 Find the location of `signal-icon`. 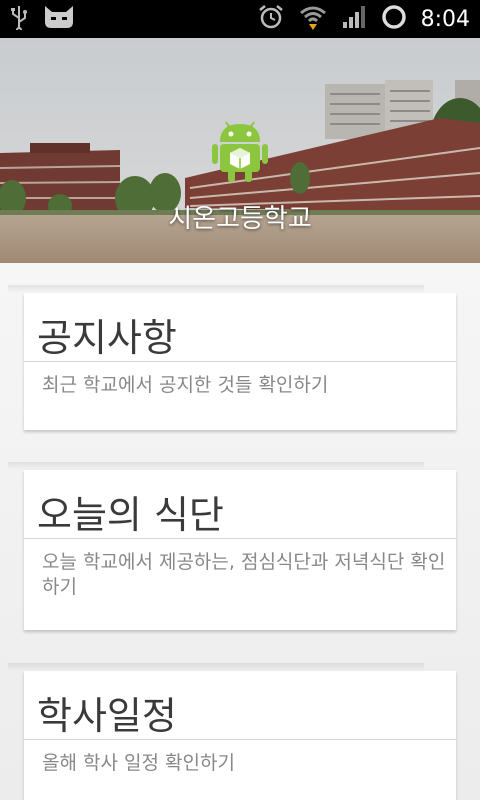

signal-icon is located at coordinates (354, 19).